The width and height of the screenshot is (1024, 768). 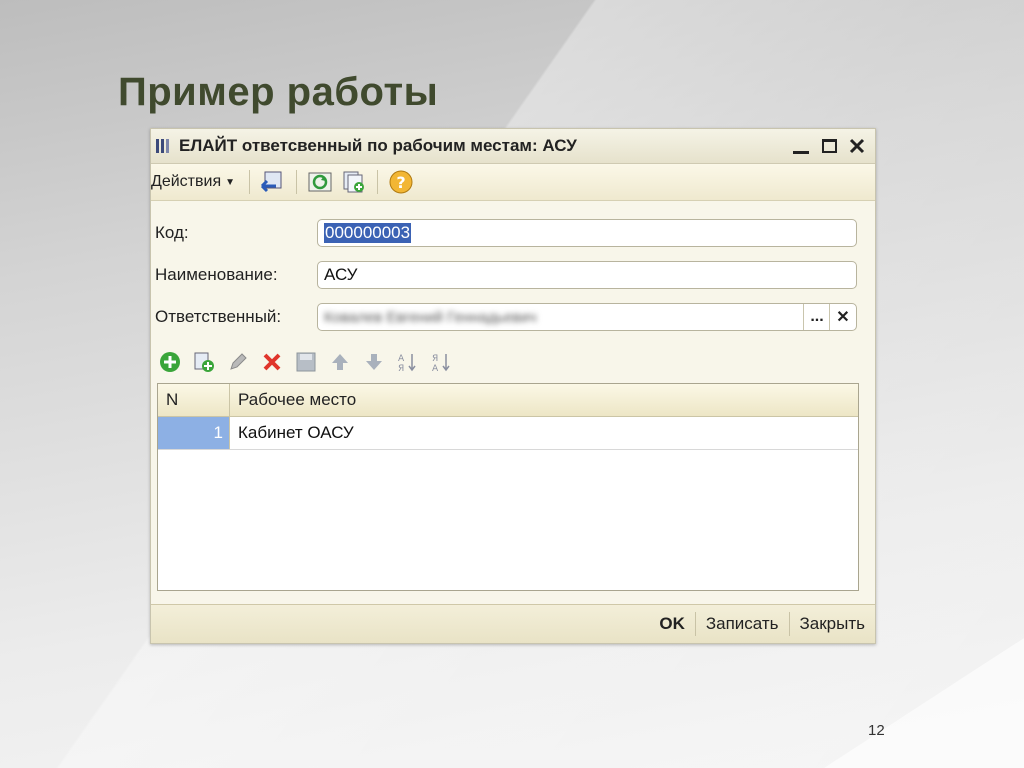 What do you see at coordinates (742, 624) in the screenshot?
I see `save-button: Записать` at bounding box center [742, 624].